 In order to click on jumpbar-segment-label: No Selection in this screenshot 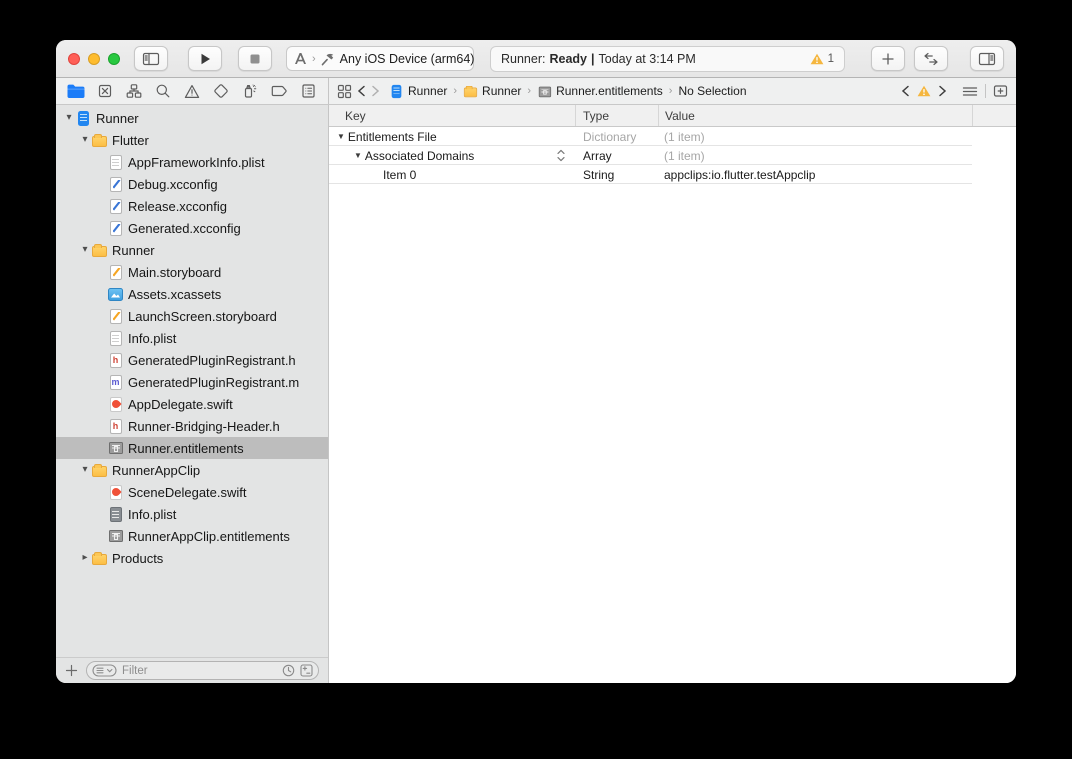, I will do `click(712, 91)`.